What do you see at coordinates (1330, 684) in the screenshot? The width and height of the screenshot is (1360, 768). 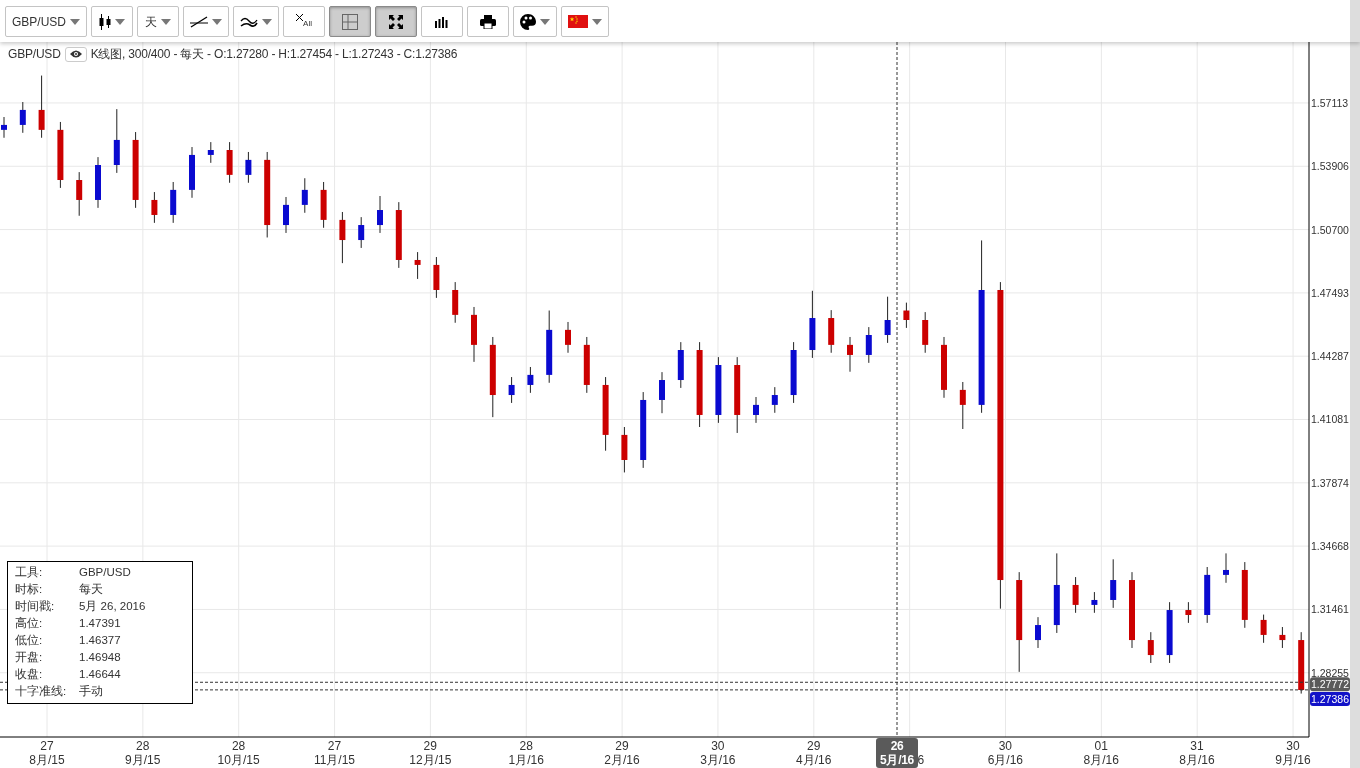 I see `crosshair-price-label: 1.27772` at bounding box center [1330, 684].